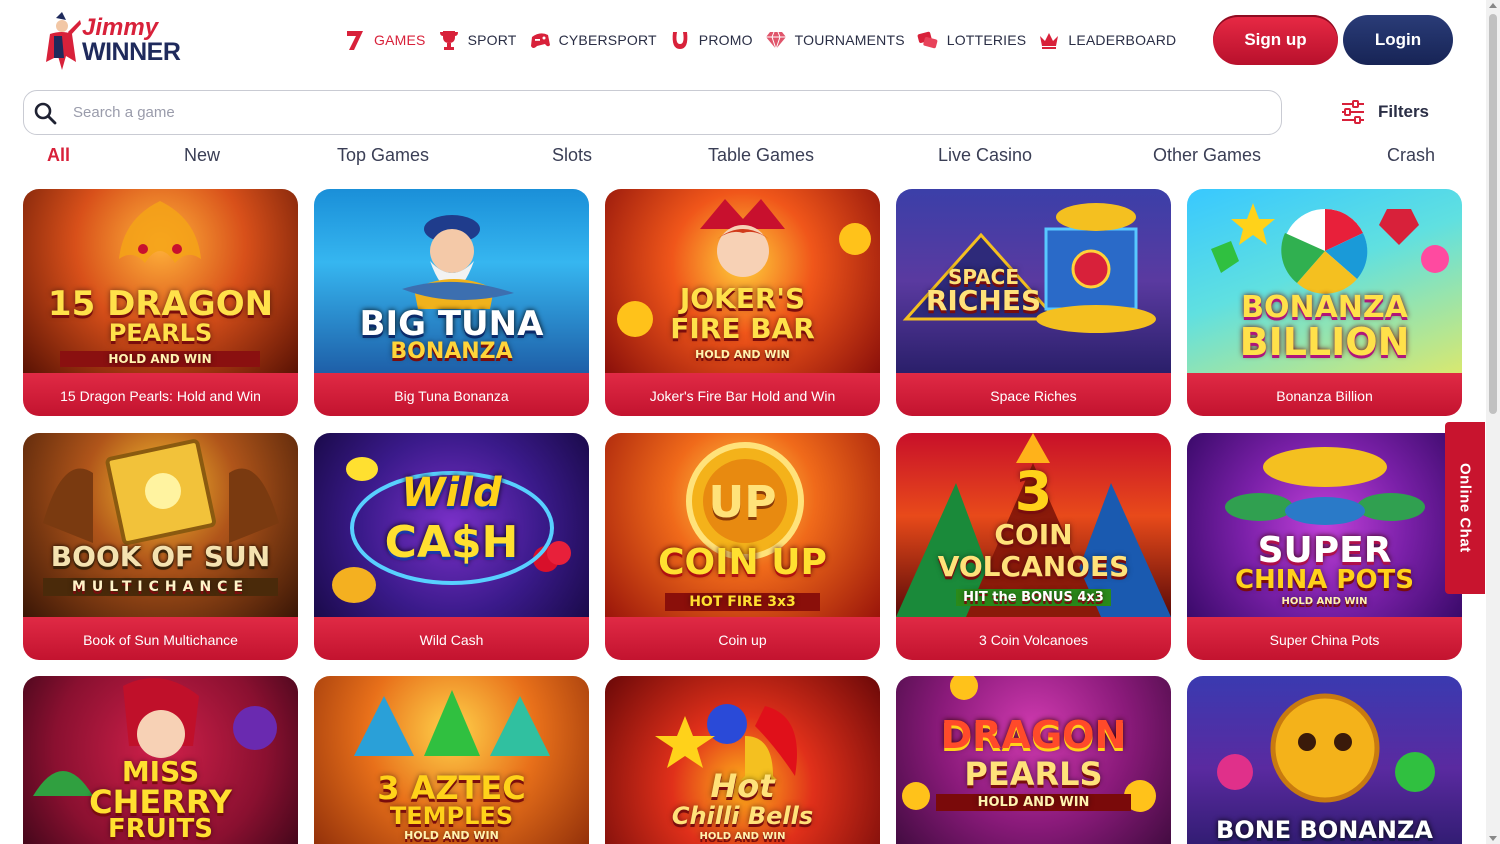 This screenshot has height=844, width=1500. I want to click on game-title: Super China Pots, so click(1324, 638).